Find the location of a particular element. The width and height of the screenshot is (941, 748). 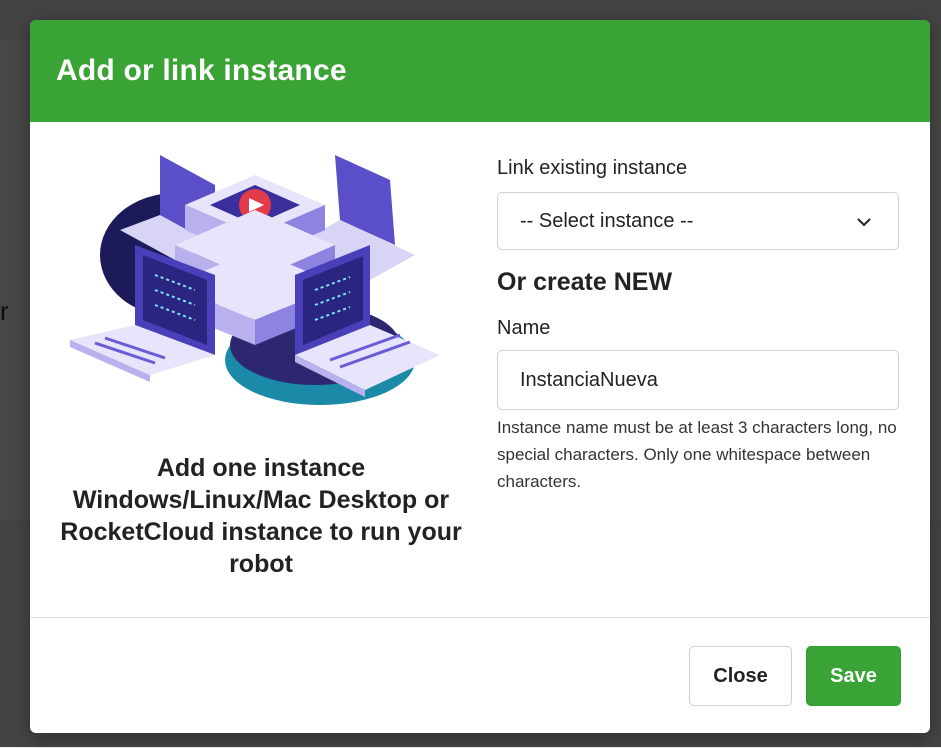

chevron-down-icon is located at coordinates (864, 222).